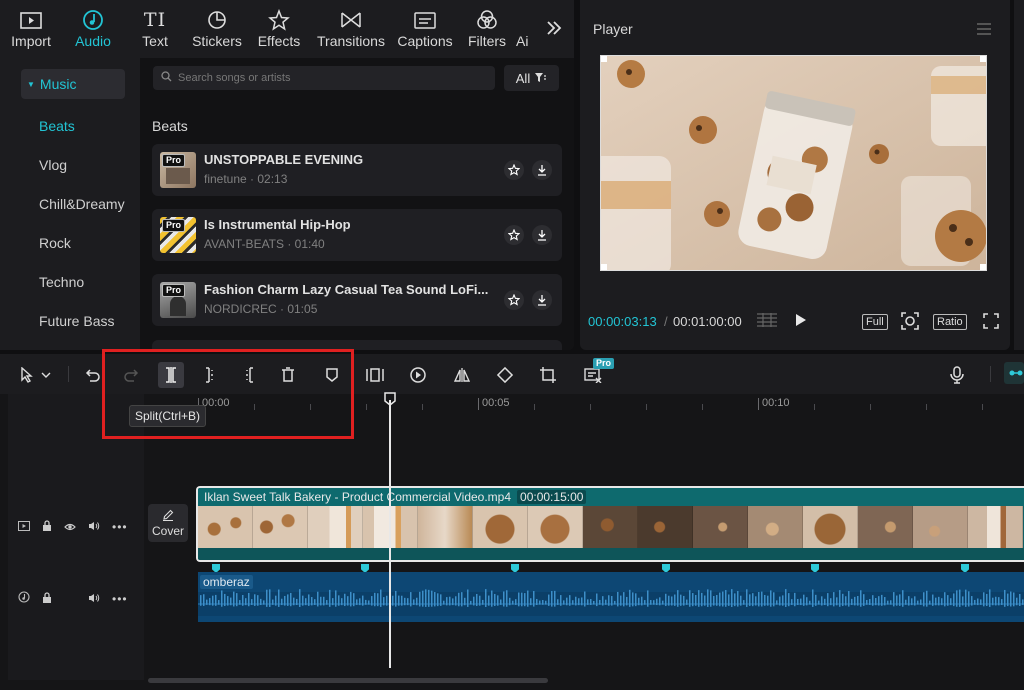 The width and height of the screenshot is (1024, 690). What do you see at coordinates (70, 527) in the screenshot?
I see `eye-icon` at bounding box center [70, 527].